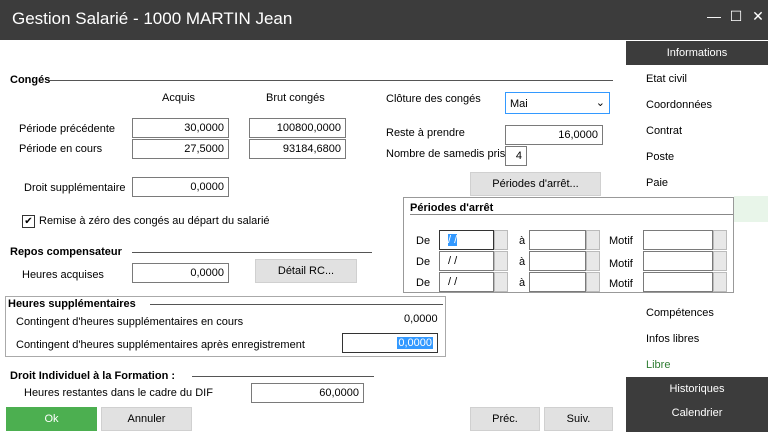 This screenshot has height=432, width=768. Describe the element at coordinates (658, 365) in the screenshot. I see `sidebar-item-libre: Libre` at that location.